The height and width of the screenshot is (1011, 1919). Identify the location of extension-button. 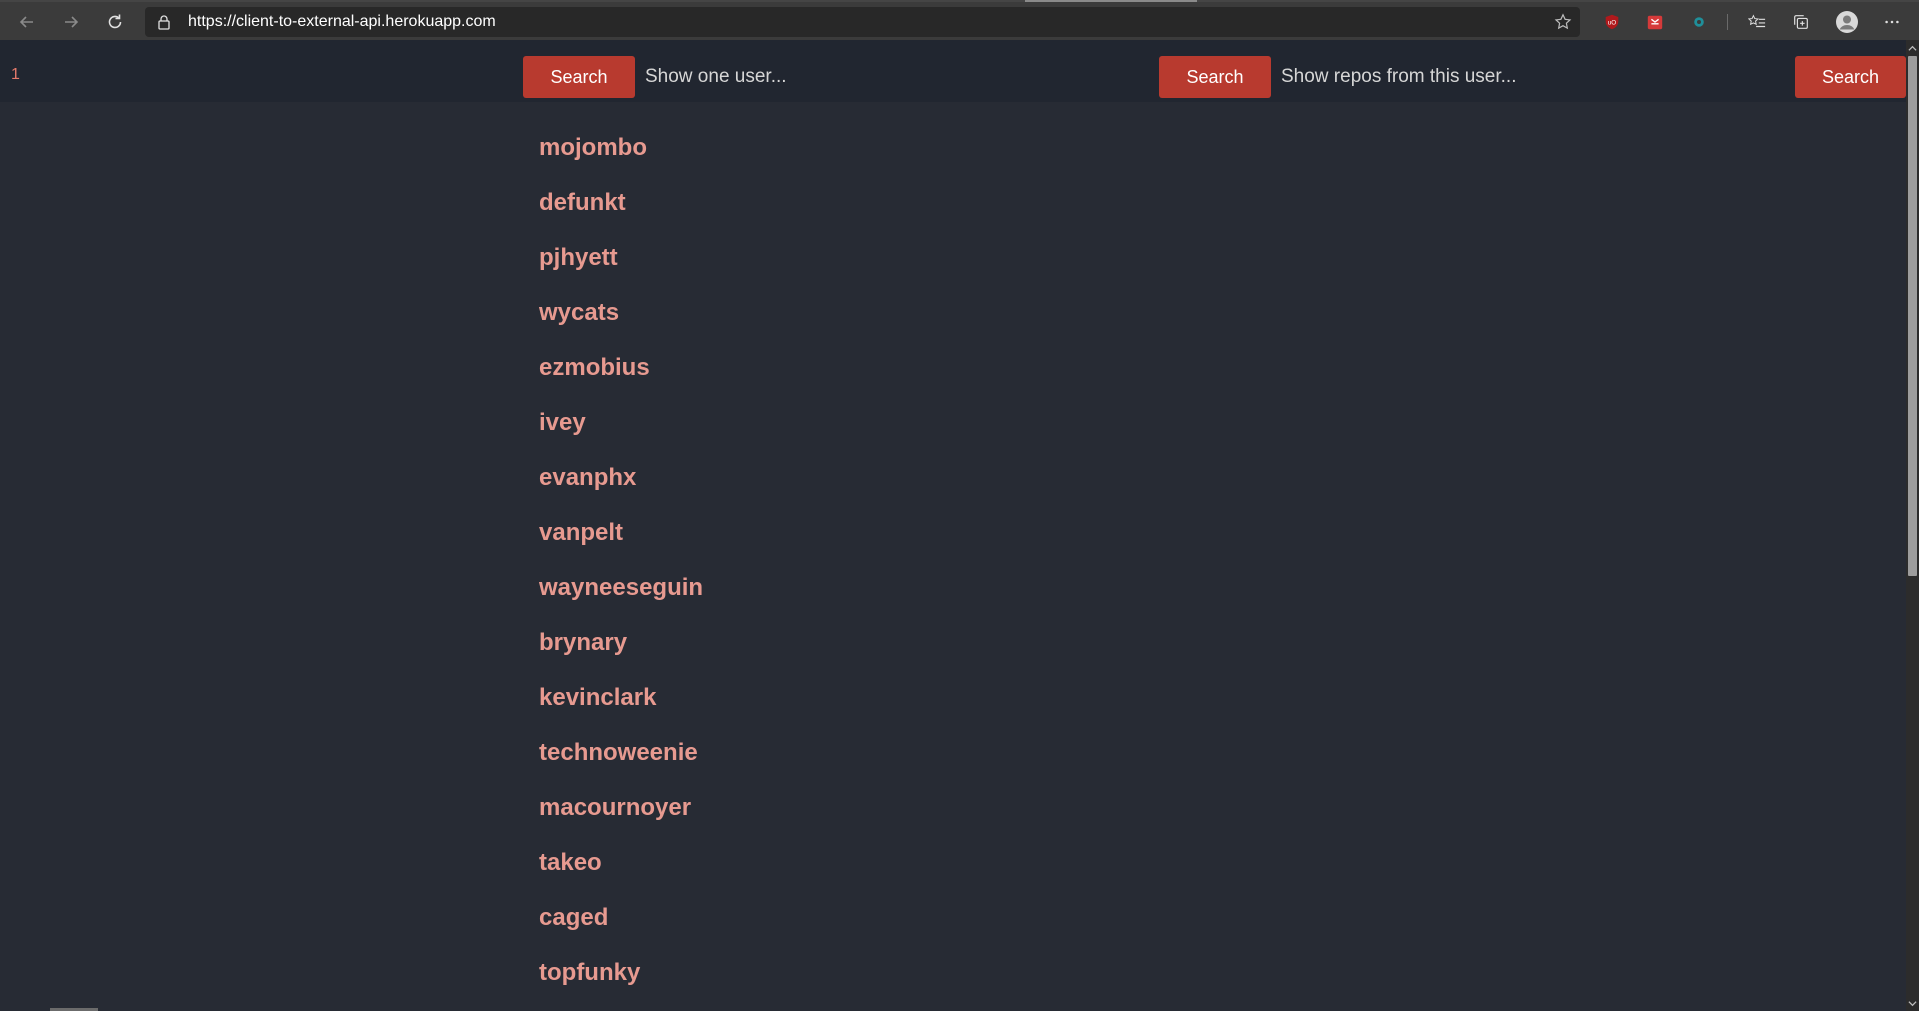
(1655, 22).